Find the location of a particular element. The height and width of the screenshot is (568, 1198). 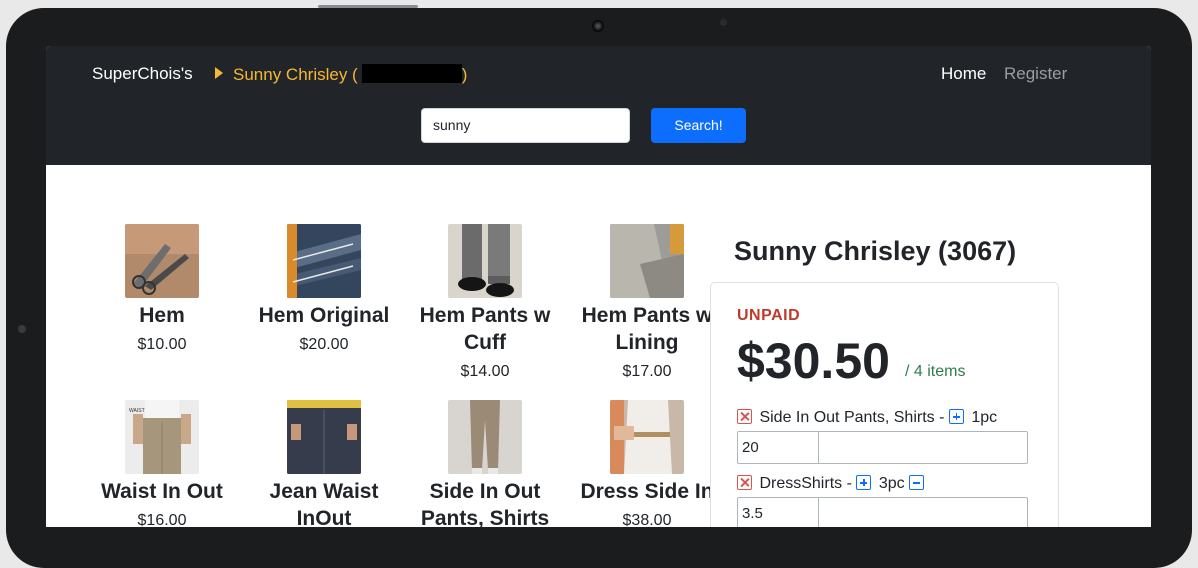

product-card: Jean Waist InOut is located at coordinates (324, 463).